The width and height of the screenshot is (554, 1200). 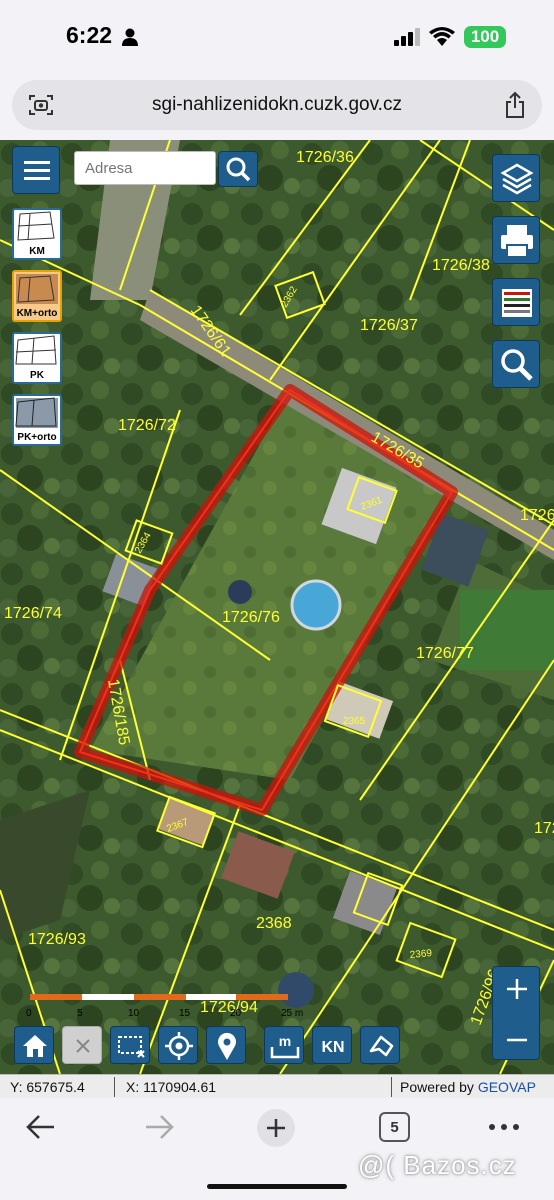 I want to click on layer-km-label: KM, so click(x=37, y=251).